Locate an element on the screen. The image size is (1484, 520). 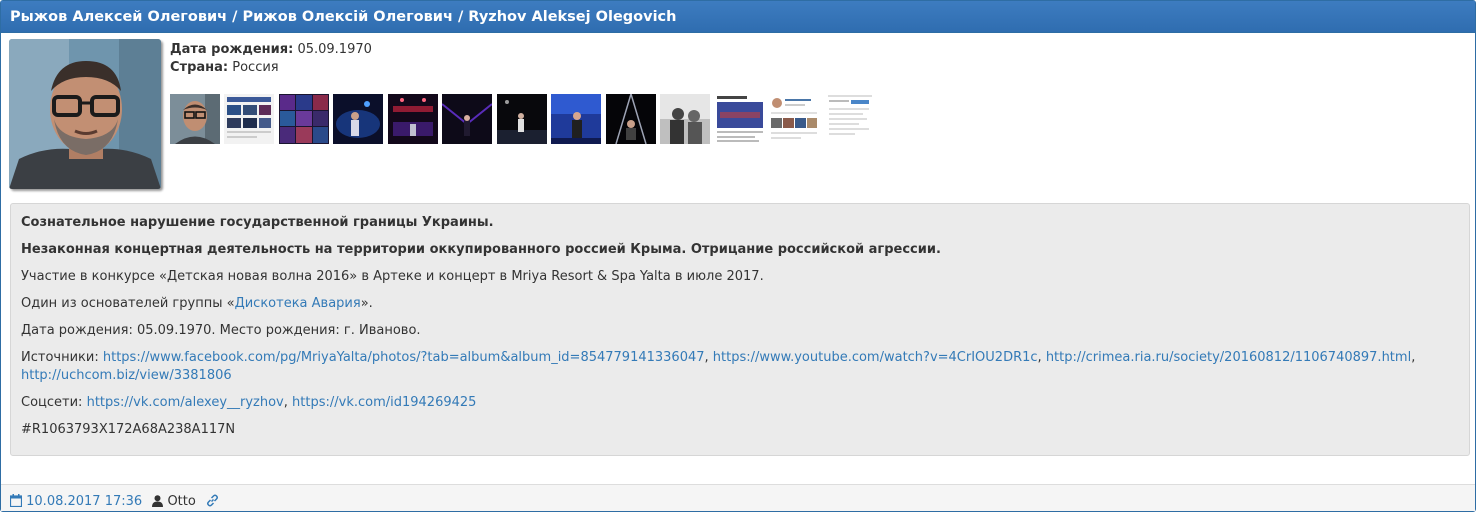
socials-label: Соцсети: is located at coordinates (52, 402).